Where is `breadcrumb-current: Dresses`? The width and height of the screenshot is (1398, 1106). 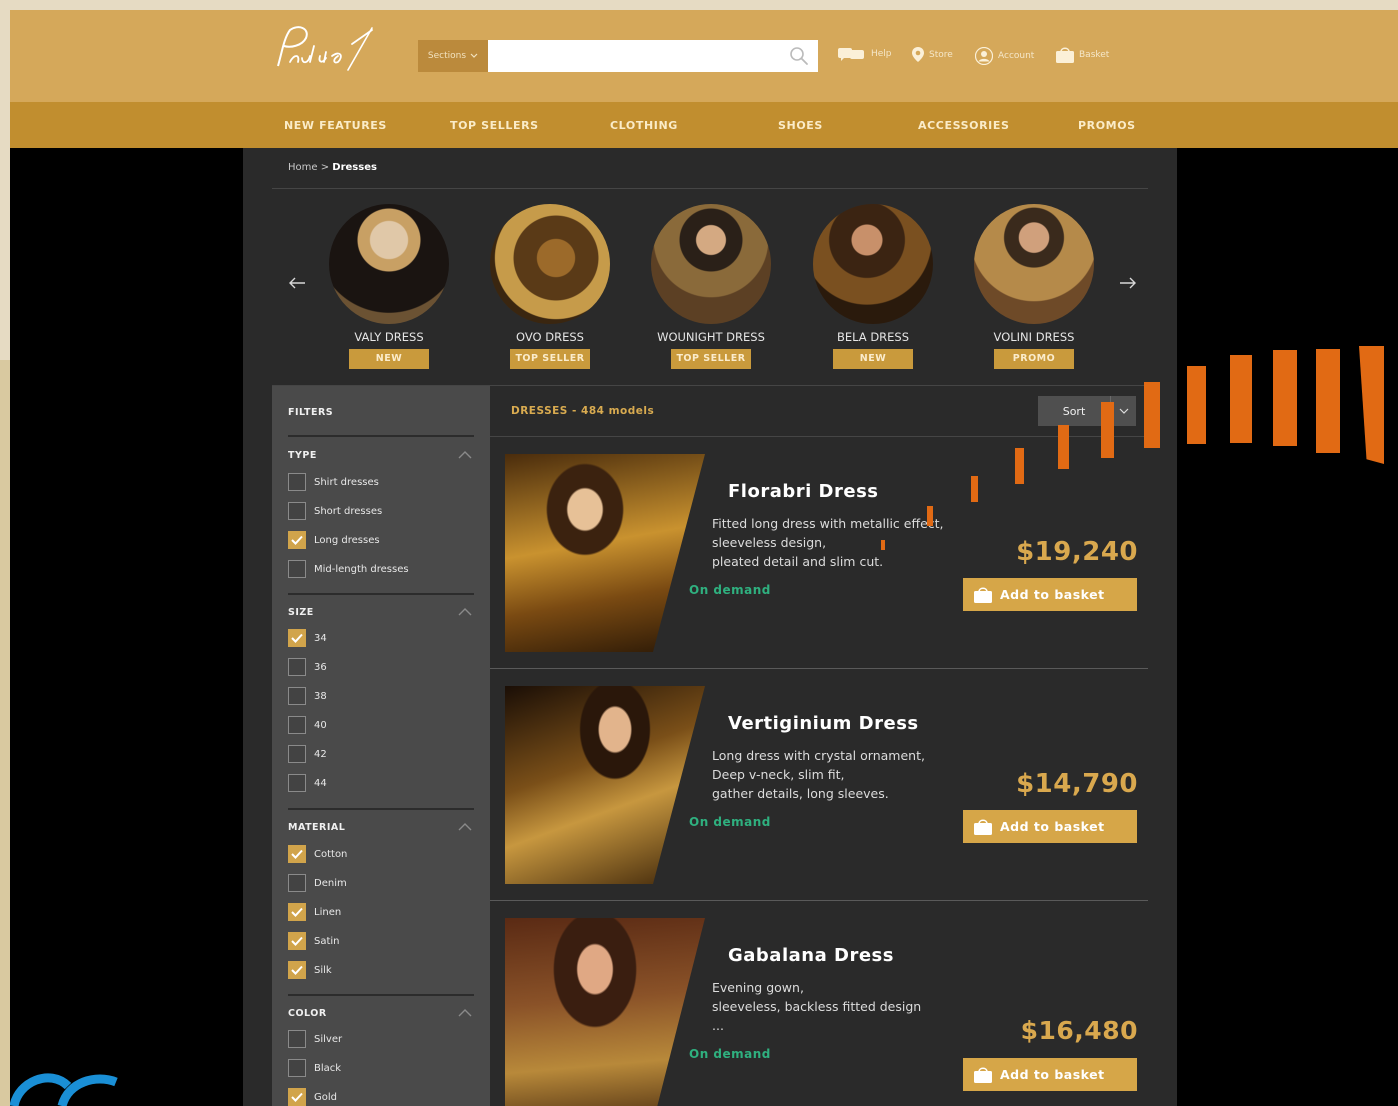
breadcrumb-current: Dresses is located at coordinates (354, 167).